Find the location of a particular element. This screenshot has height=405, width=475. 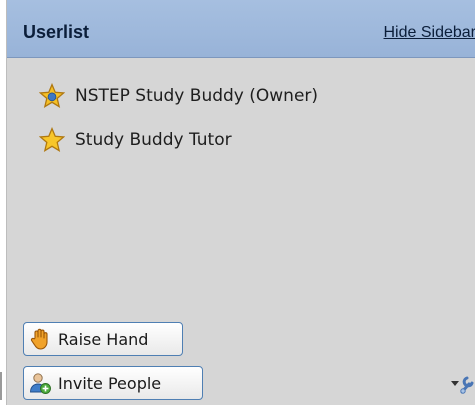

sidebar-title: Userlist is located at coordinates (56, 32).